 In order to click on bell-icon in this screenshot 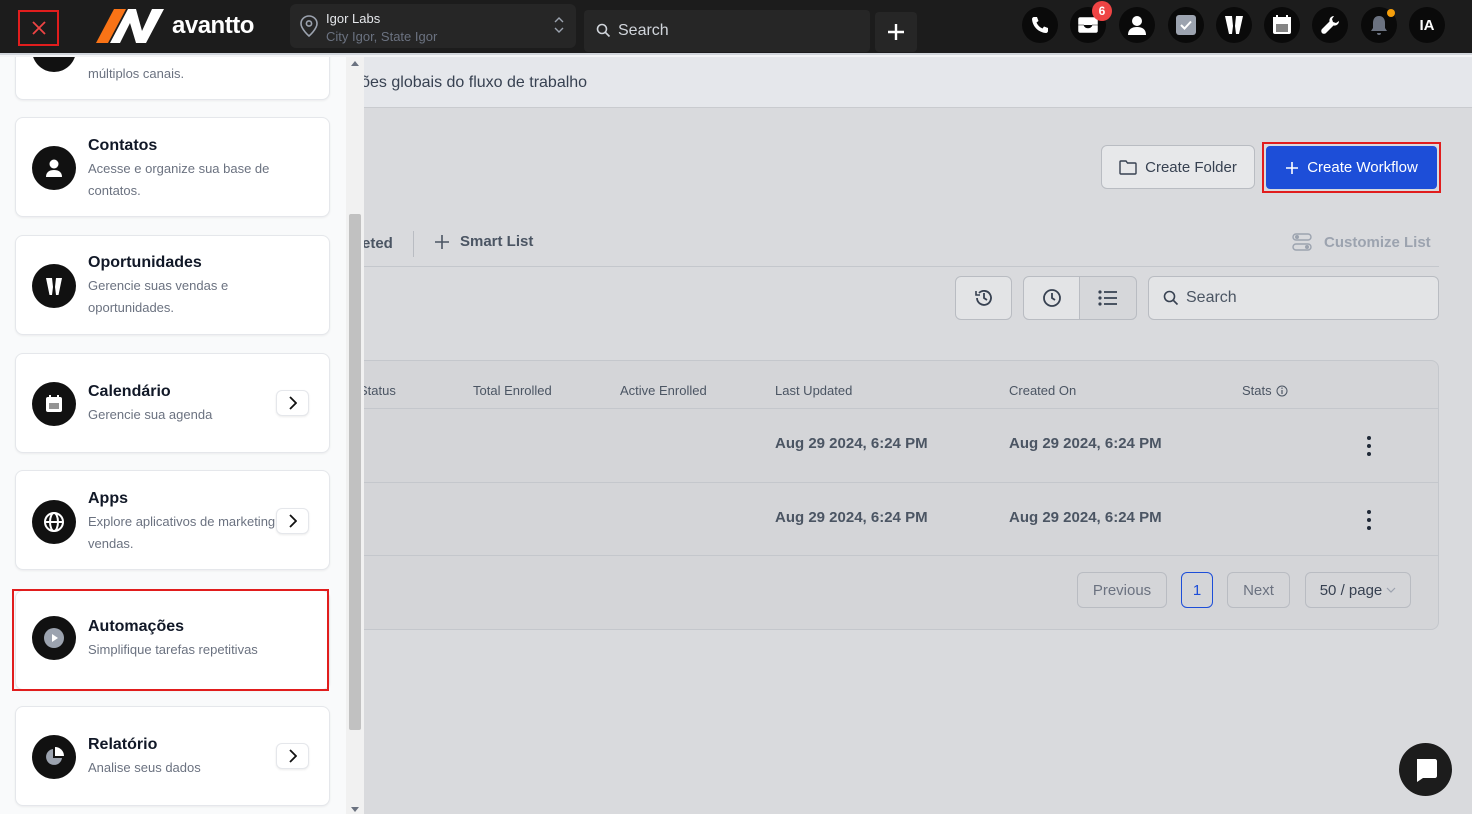, I will do `click(1379, 25)`.